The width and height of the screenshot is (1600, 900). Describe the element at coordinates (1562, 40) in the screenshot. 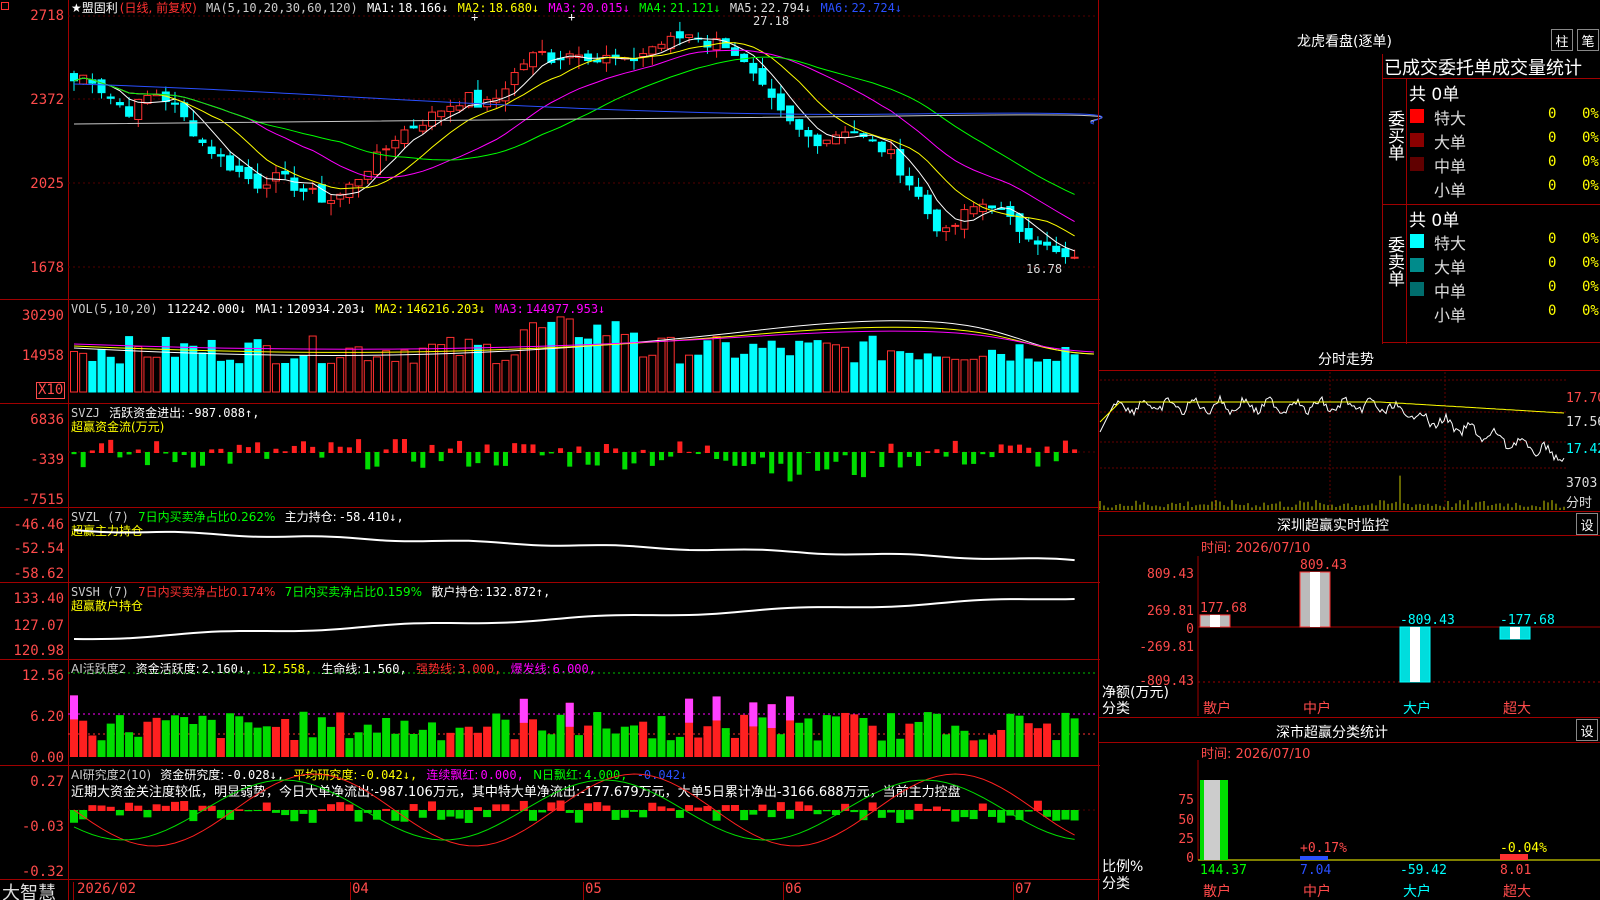

I see `bar-mode-button: 柱` at that location.